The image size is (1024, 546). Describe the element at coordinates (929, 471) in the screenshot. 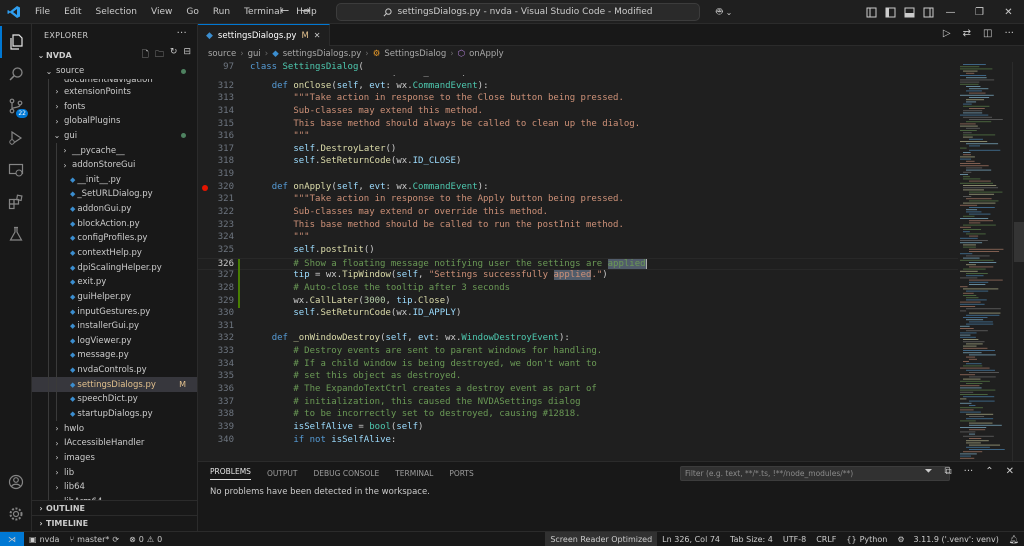

I see `filter-icon: ⏷` at that location.